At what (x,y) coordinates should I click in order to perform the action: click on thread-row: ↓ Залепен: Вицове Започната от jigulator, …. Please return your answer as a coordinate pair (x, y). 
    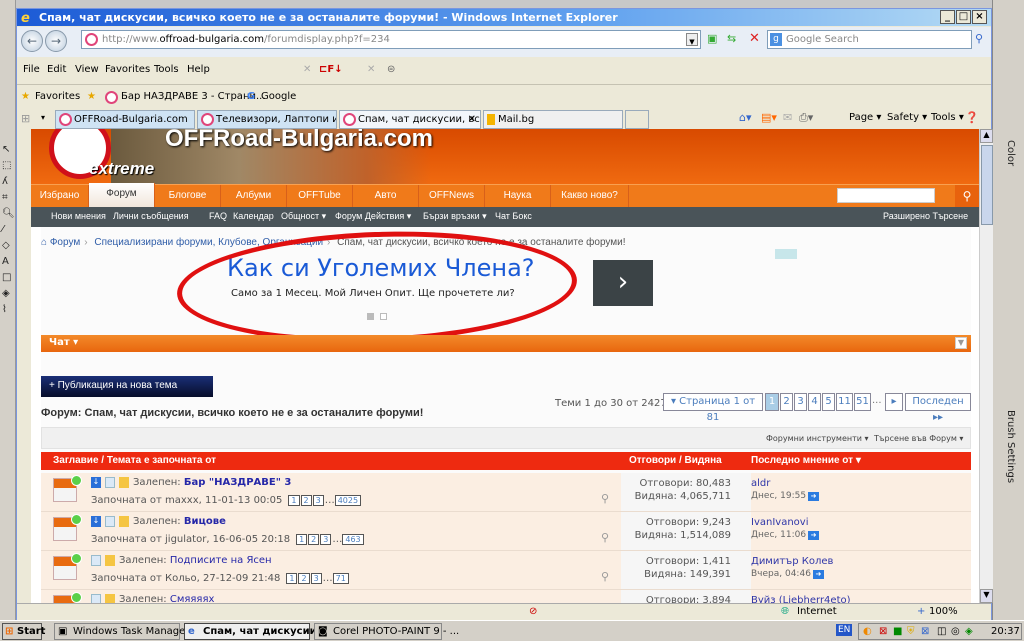
    Looking at the image, I should click on (506, 531).